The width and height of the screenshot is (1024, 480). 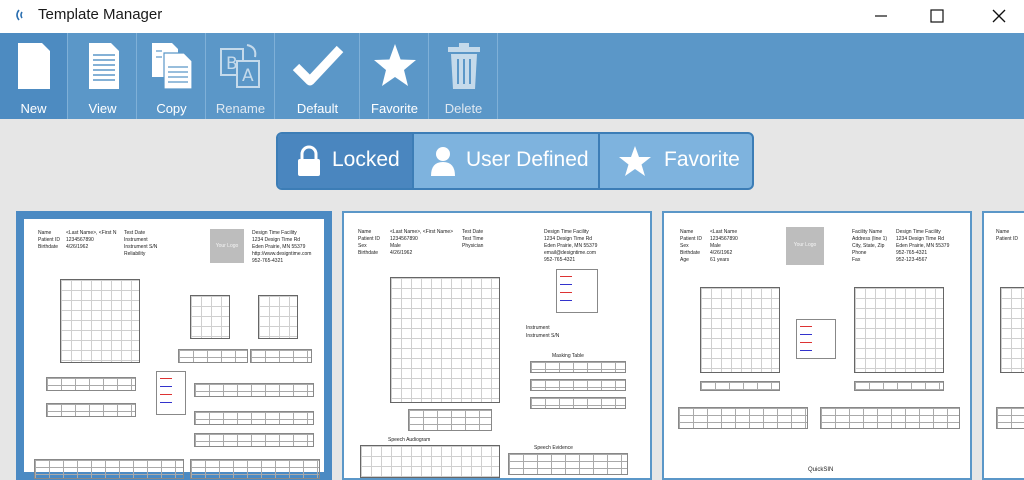 What do you see at coordinates (19, 15) in the screenshot?
I see `app-icon` at bounding box center [19, 15].